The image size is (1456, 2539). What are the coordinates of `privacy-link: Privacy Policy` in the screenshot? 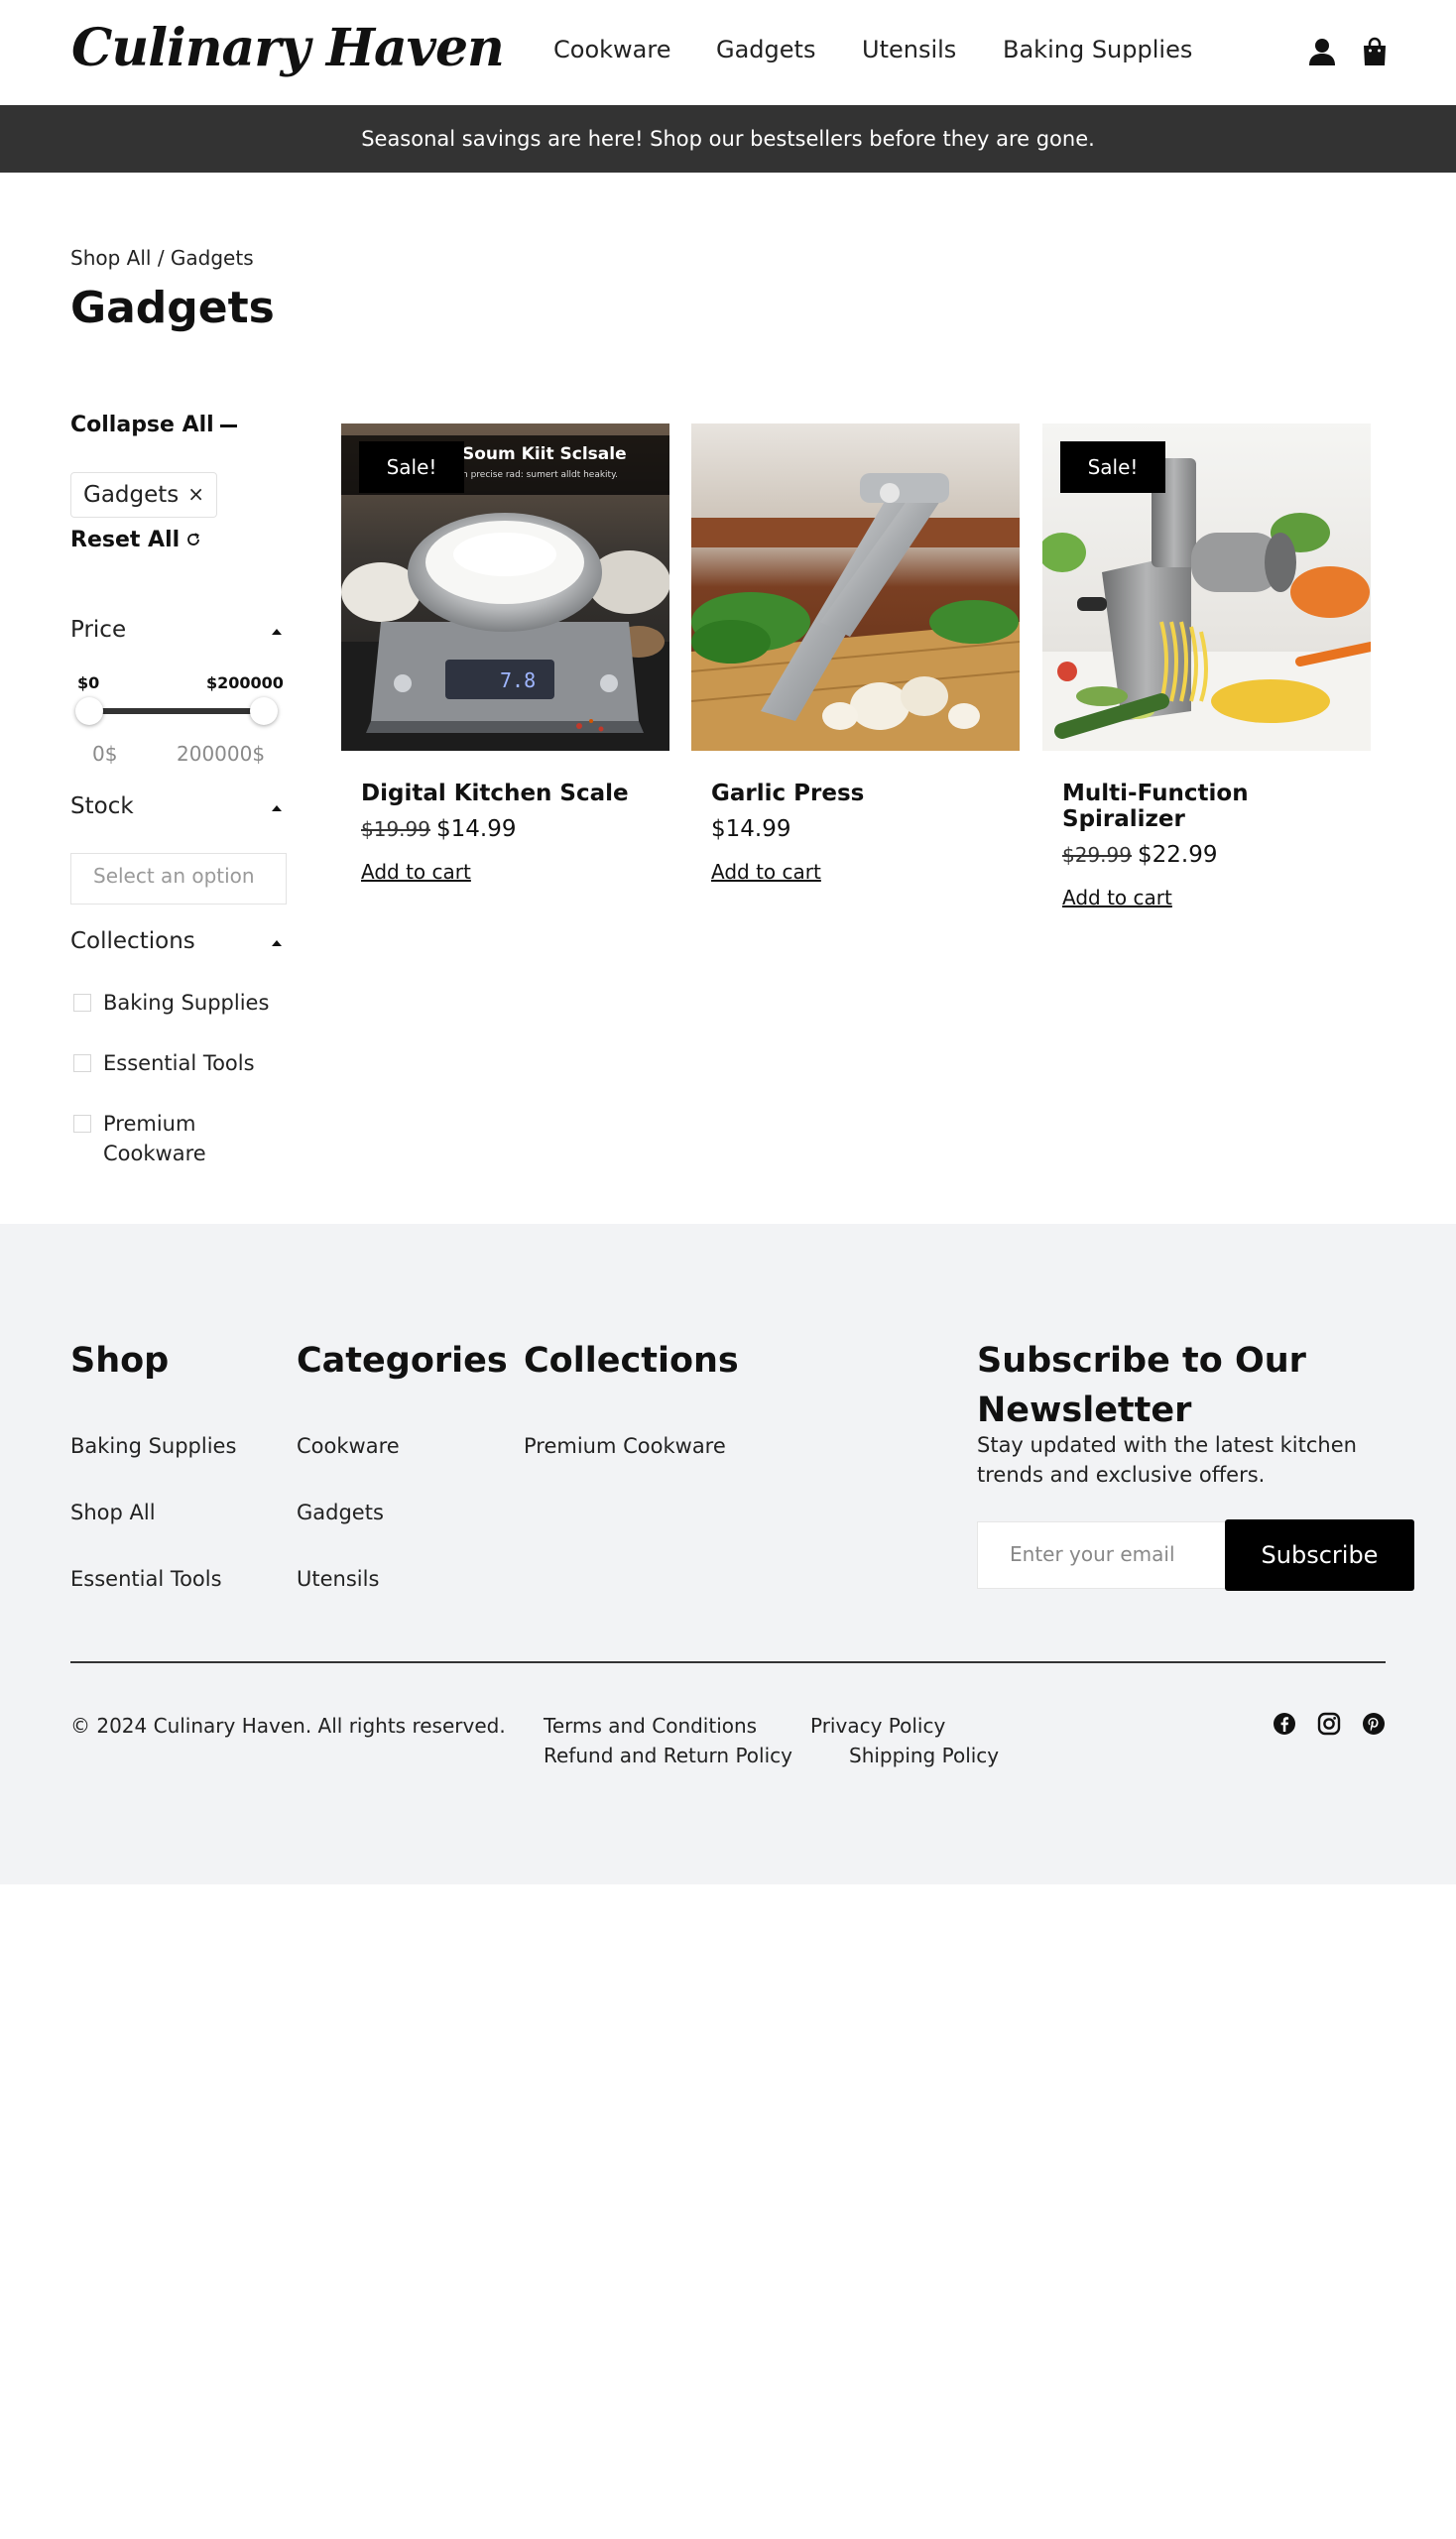 It's located at (877, 1726).